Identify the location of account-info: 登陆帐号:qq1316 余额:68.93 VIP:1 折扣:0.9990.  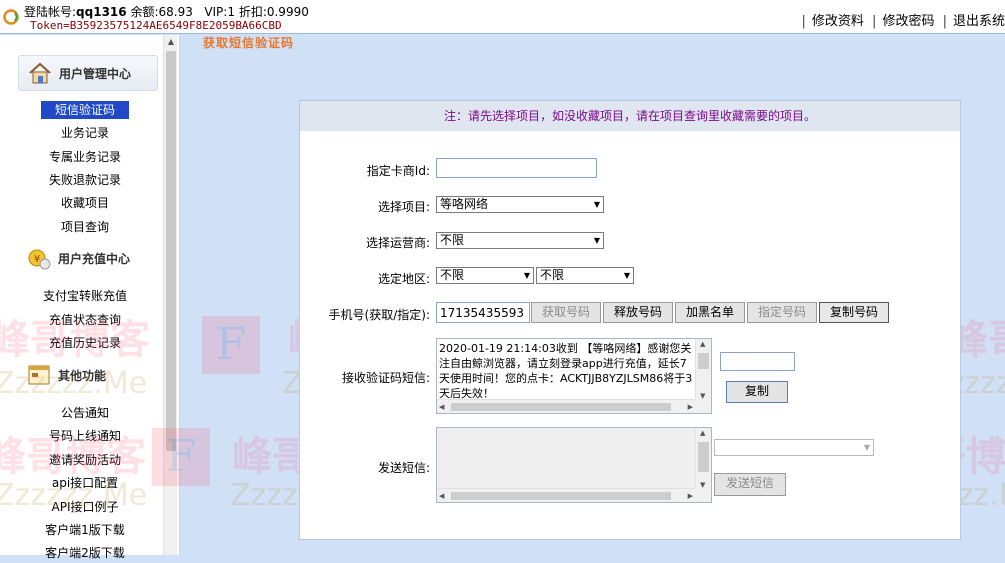
(166, 11).